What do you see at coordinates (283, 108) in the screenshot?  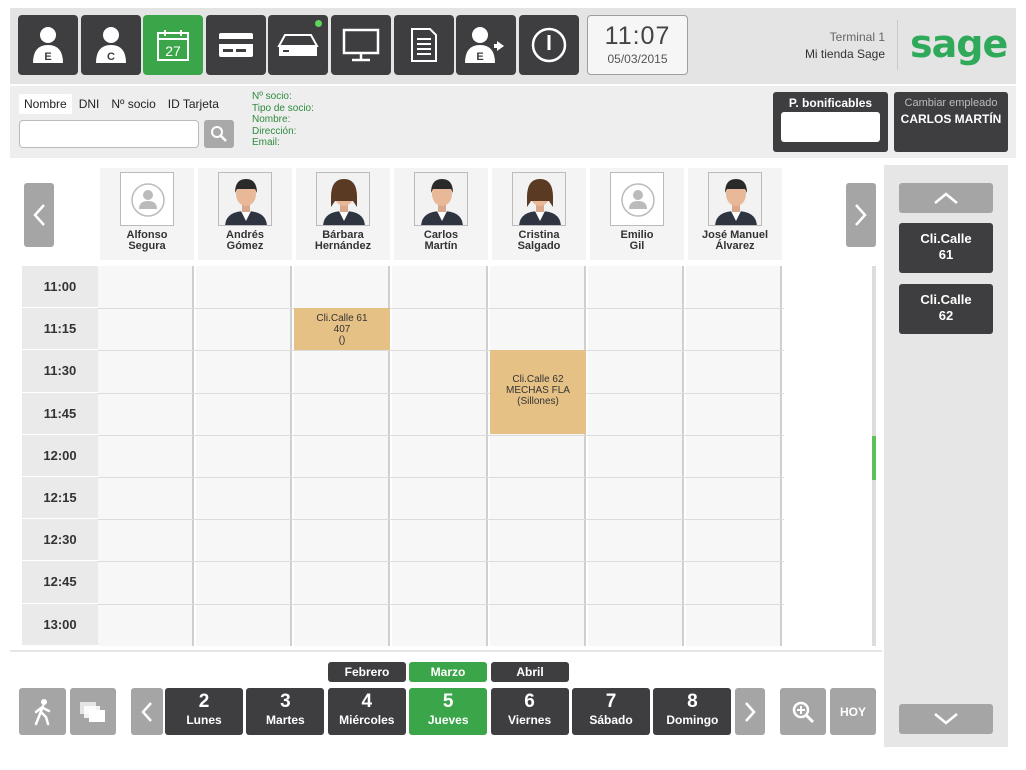 I see `info-tipo-socio: Tipo de socio:` at bounding box center [283, 108].